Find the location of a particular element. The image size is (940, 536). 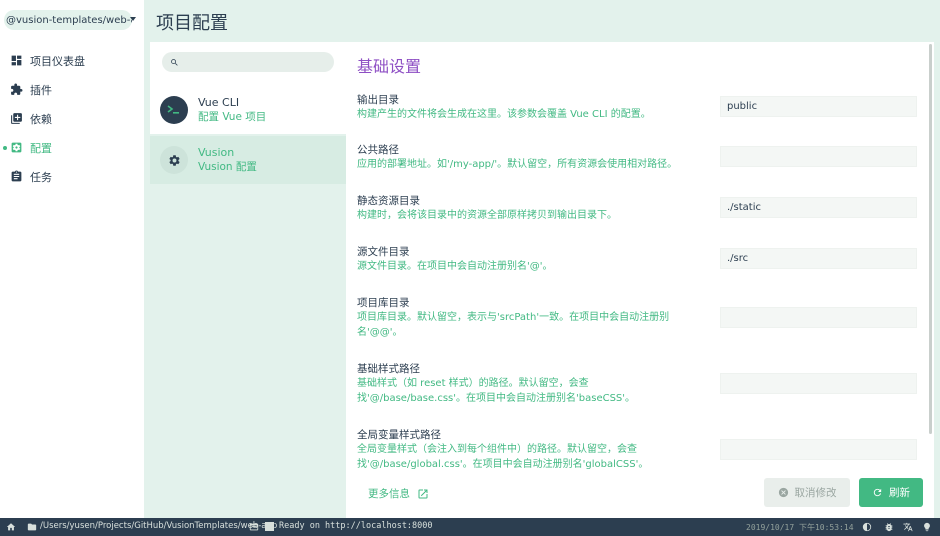

base-css-input is located at coordinates (818, 383).